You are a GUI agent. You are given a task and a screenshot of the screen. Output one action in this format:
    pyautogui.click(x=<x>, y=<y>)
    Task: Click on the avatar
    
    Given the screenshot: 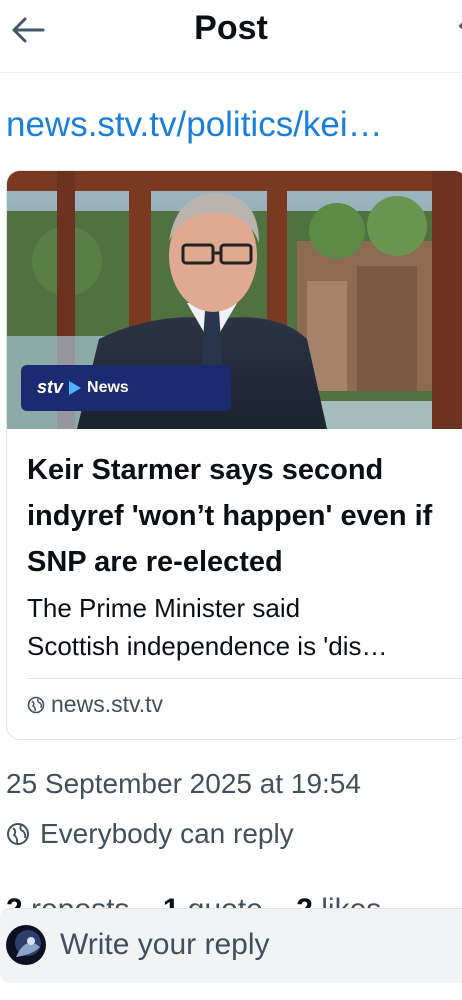 What is the action you would take?
    pyautogui.click(x=26, y=945)
    